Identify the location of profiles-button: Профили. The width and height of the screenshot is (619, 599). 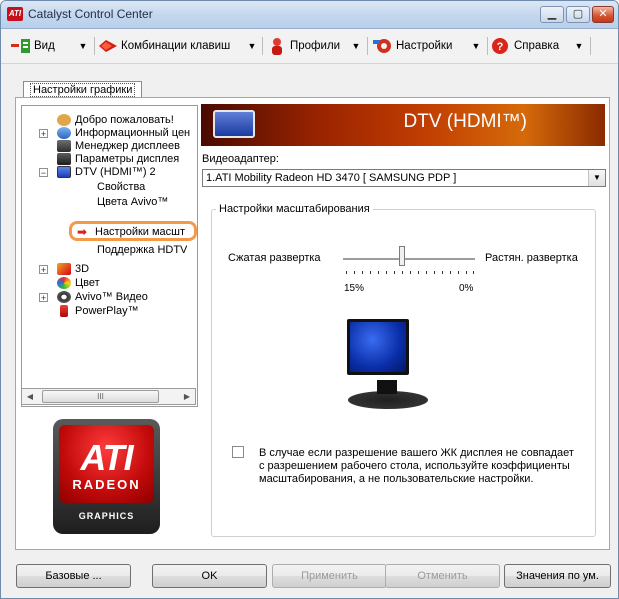
(303, 46).